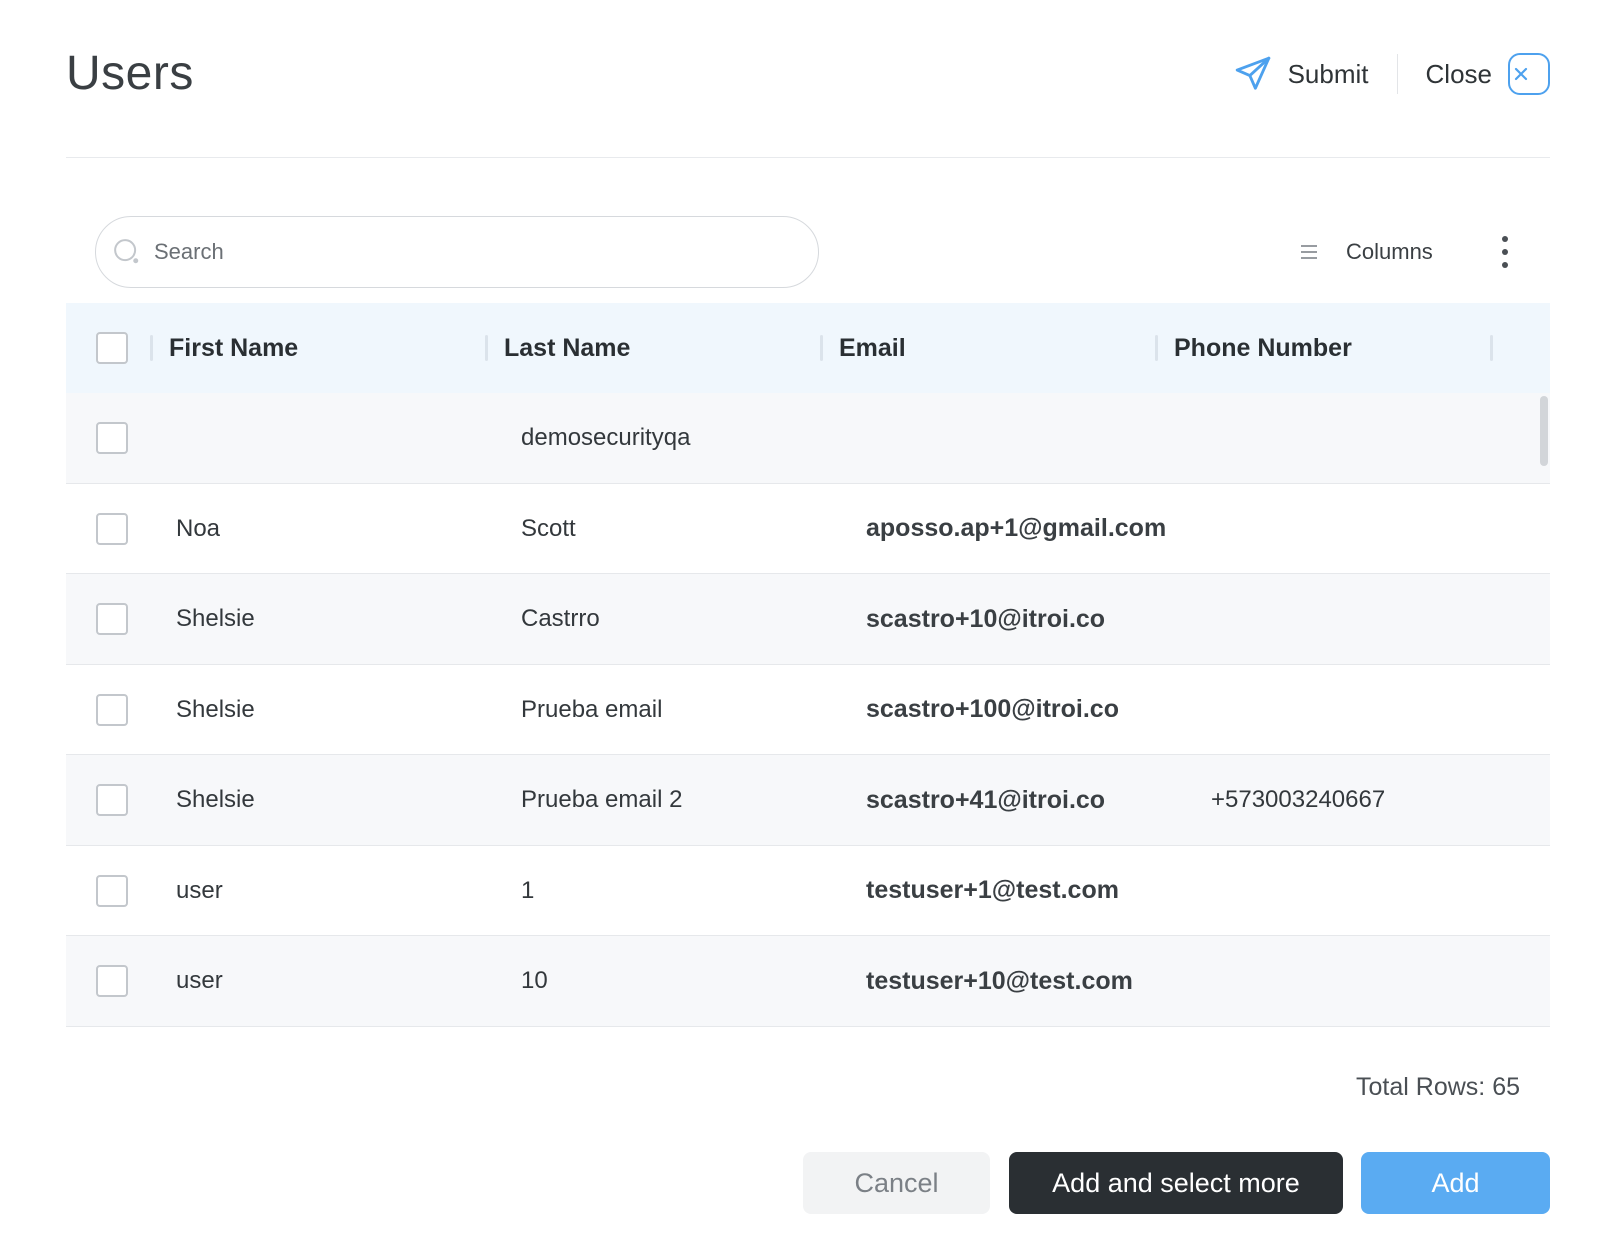  I want to click on submit-label: Submit, so click(1328, 73).